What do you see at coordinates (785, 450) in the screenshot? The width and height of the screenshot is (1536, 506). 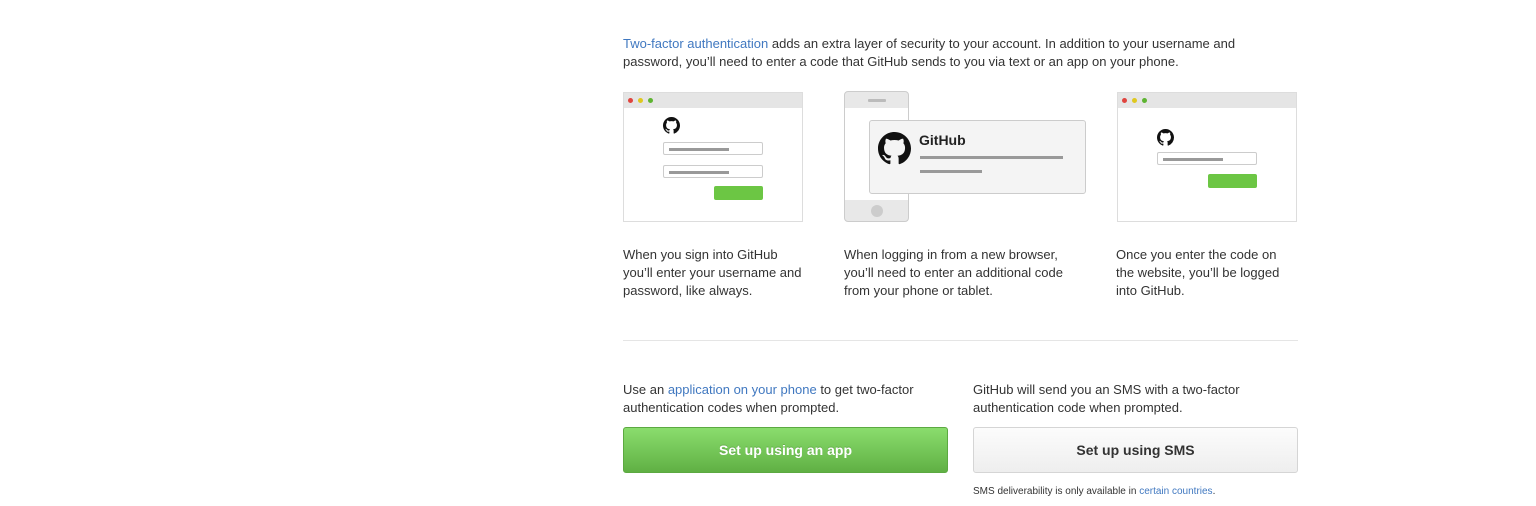 I see `setup-app-button: Set up using an app` at bounding box center [785, 450].